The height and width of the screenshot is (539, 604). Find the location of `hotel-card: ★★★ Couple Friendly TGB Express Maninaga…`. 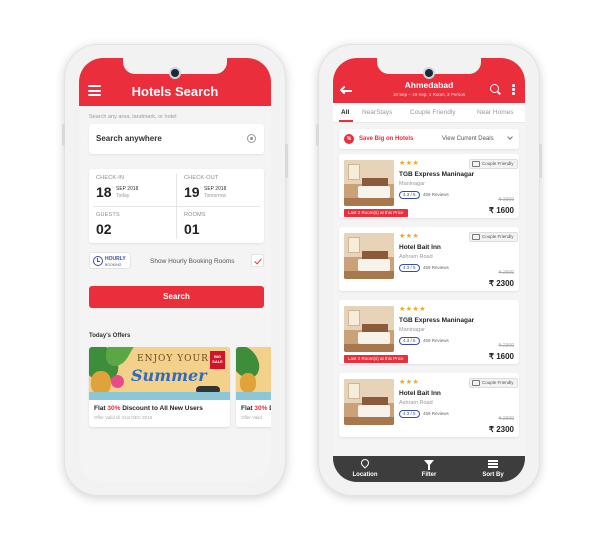

hotel-card: ★★★ Couple Friendly TGB Express Maninaga… is located at coordinates (429, 186).